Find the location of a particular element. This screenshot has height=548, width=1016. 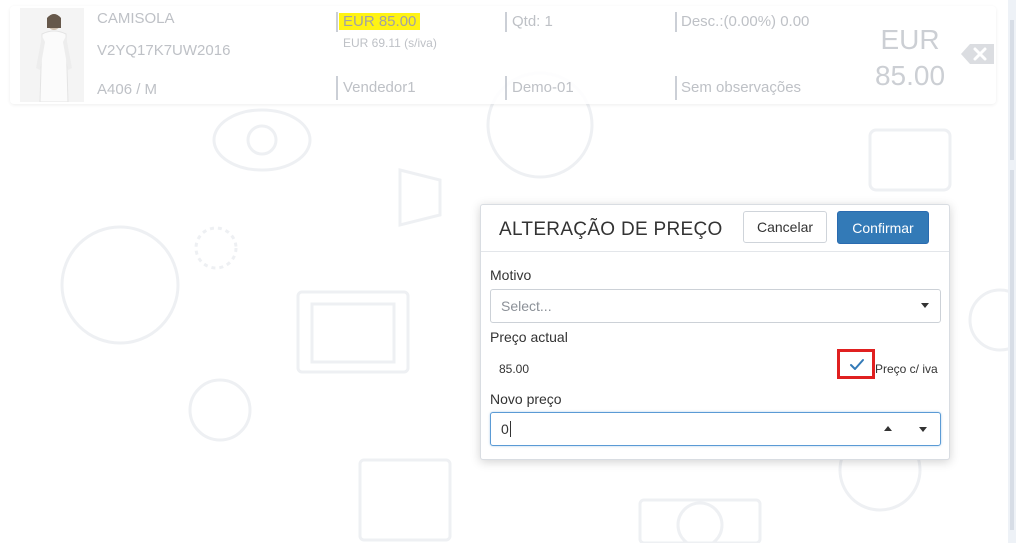

product-name: CAMISOLA is located at coordinates (136, 18).